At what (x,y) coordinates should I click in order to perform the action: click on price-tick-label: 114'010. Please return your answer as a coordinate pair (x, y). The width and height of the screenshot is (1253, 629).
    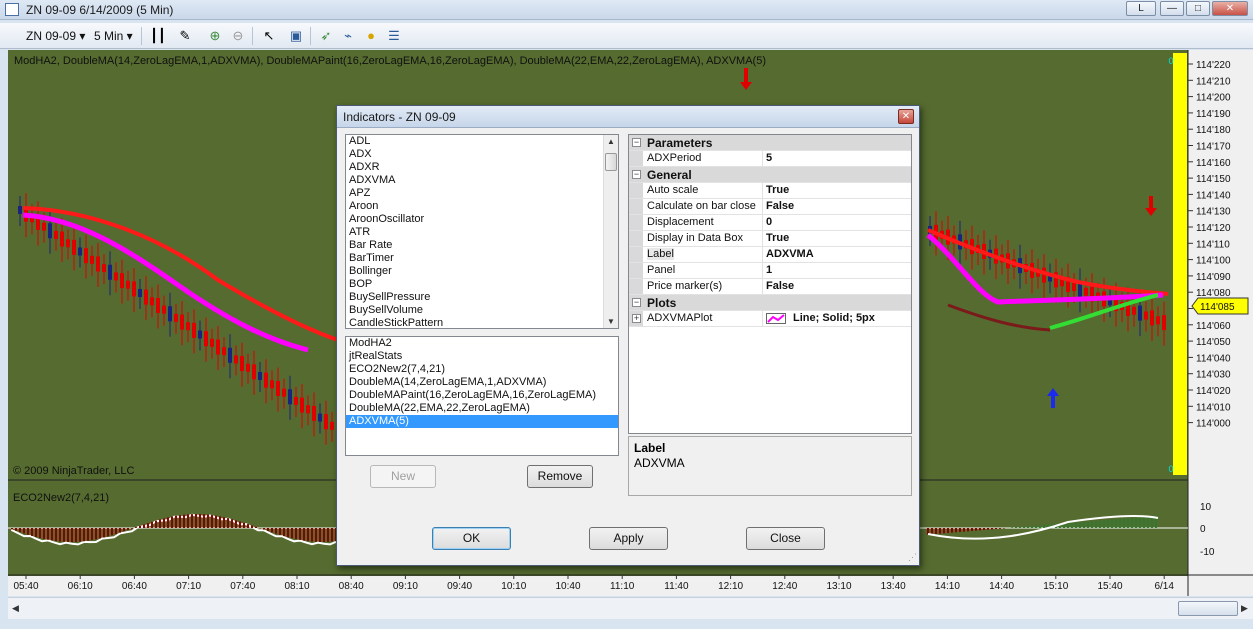
    Looking at the image, I should click on (1213, 407).